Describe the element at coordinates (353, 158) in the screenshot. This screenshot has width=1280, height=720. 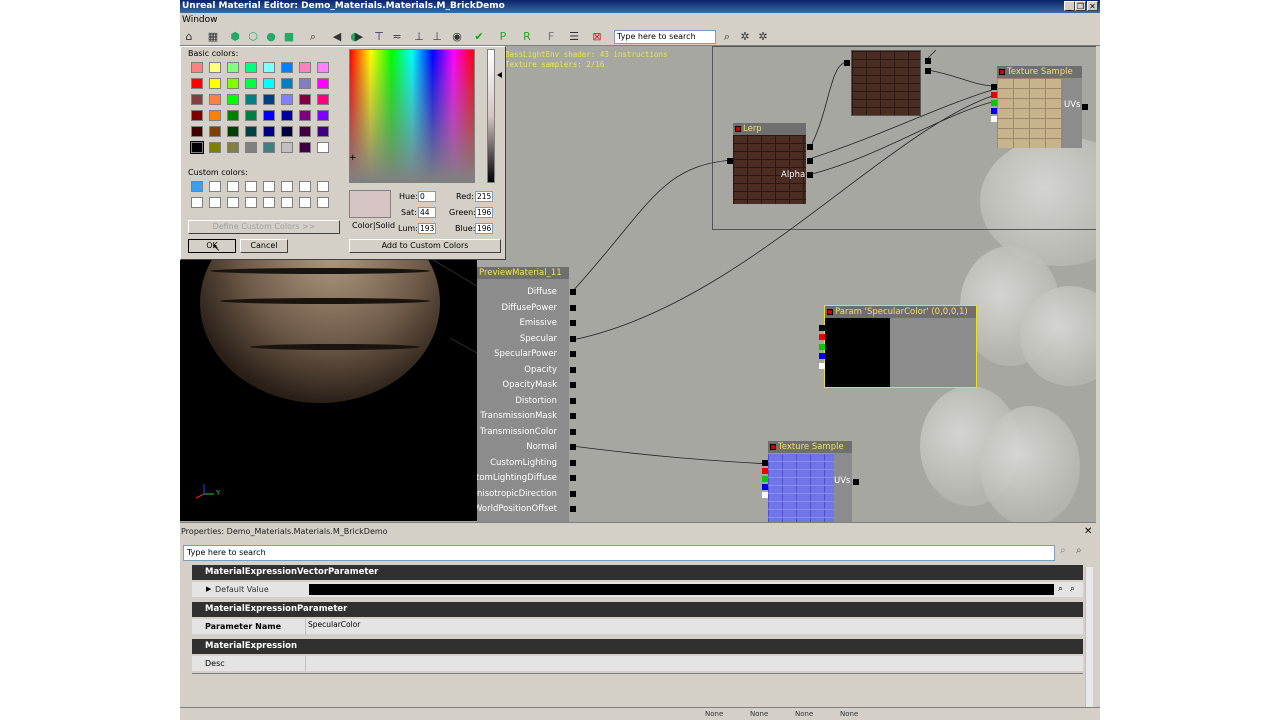
I see `spectrum-crosshair-icon: +` at that location.